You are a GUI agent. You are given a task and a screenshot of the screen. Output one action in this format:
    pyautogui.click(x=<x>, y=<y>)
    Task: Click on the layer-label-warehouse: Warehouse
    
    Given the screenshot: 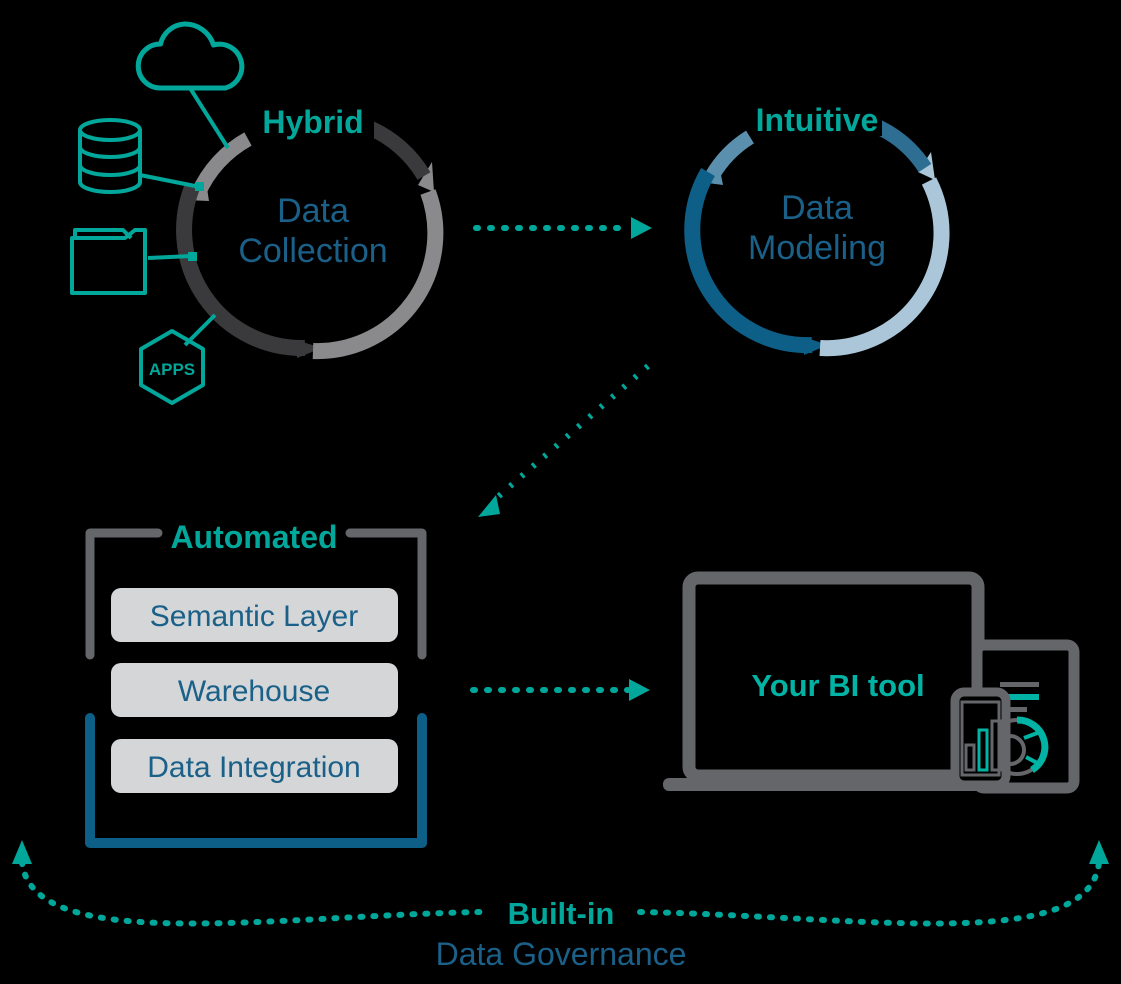 What is the action you would take?
    pyautogui.click(x=254, y=691)
    